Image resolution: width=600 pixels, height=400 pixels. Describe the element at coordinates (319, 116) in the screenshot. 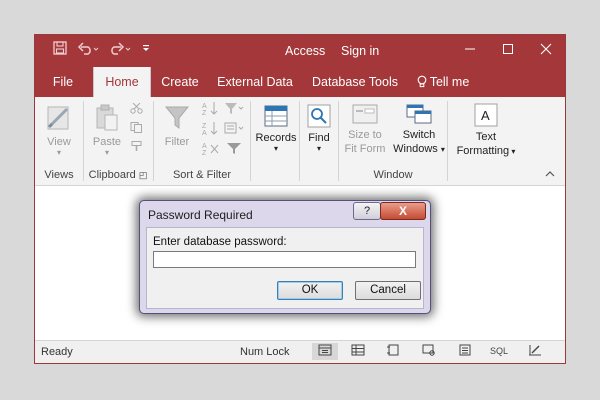

I see `find-icon` at that location.